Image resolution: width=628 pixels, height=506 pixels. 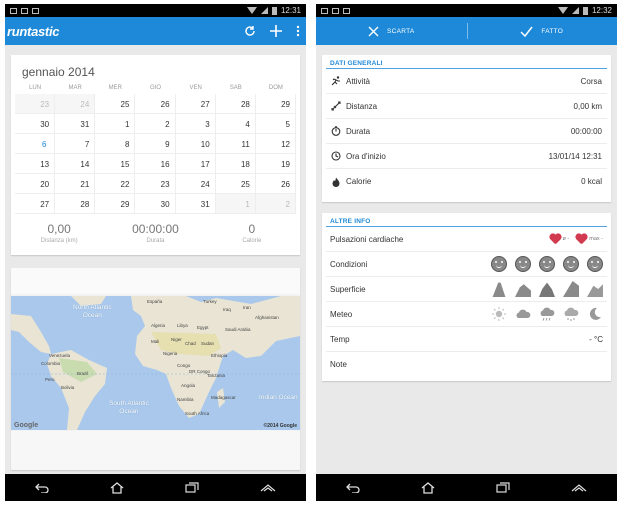 I want to click on calendar-day: 19, so click(x=275, y=164).